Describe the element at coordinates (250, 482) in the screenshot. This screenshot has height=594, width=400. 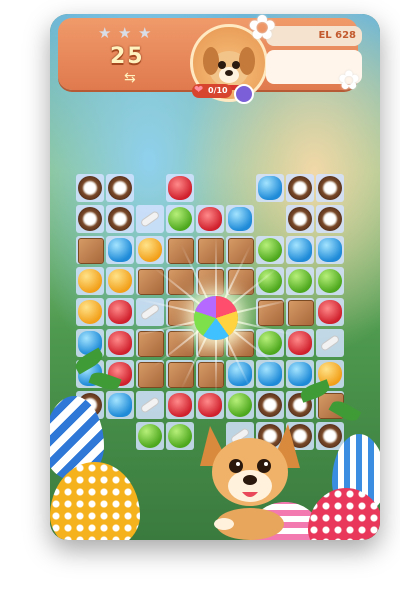
I see `dog-mascot` at that location.